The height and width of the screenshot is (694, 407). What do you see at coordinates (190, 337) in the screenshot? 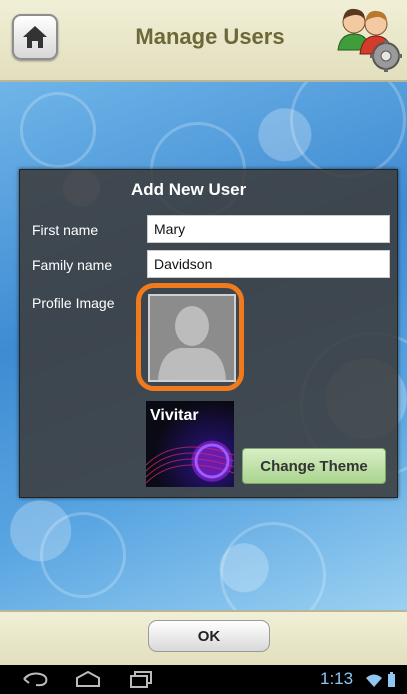
I see `profile-image-highlight` at bounding box center [190, 337].